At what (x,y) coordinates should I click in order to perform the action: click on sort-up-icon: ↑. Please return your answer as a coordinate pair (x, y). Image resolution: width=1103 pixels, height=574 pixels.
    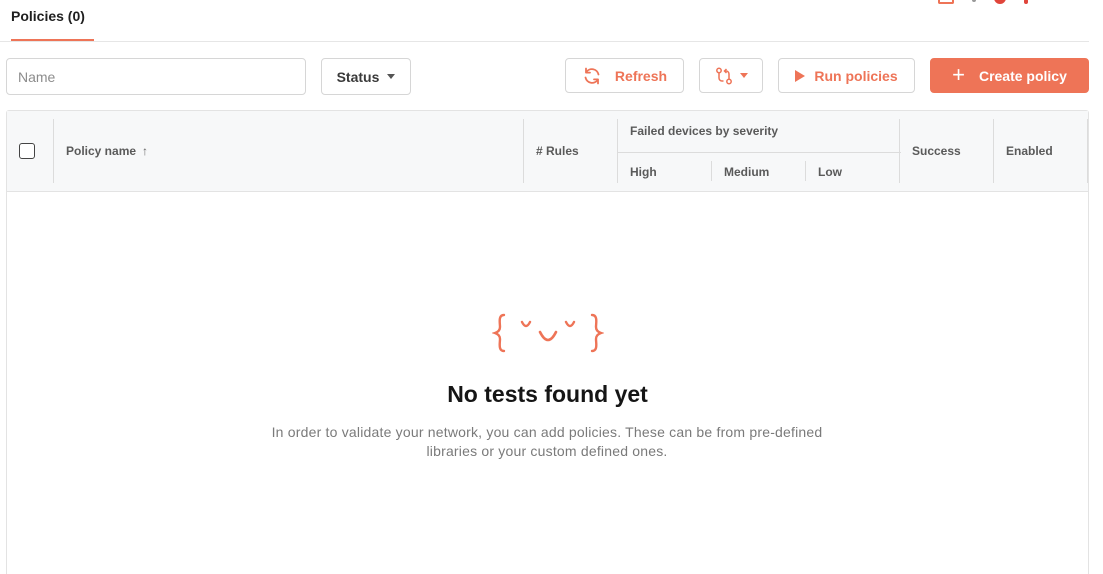
    Looking at the image, I should click on (145, 151).